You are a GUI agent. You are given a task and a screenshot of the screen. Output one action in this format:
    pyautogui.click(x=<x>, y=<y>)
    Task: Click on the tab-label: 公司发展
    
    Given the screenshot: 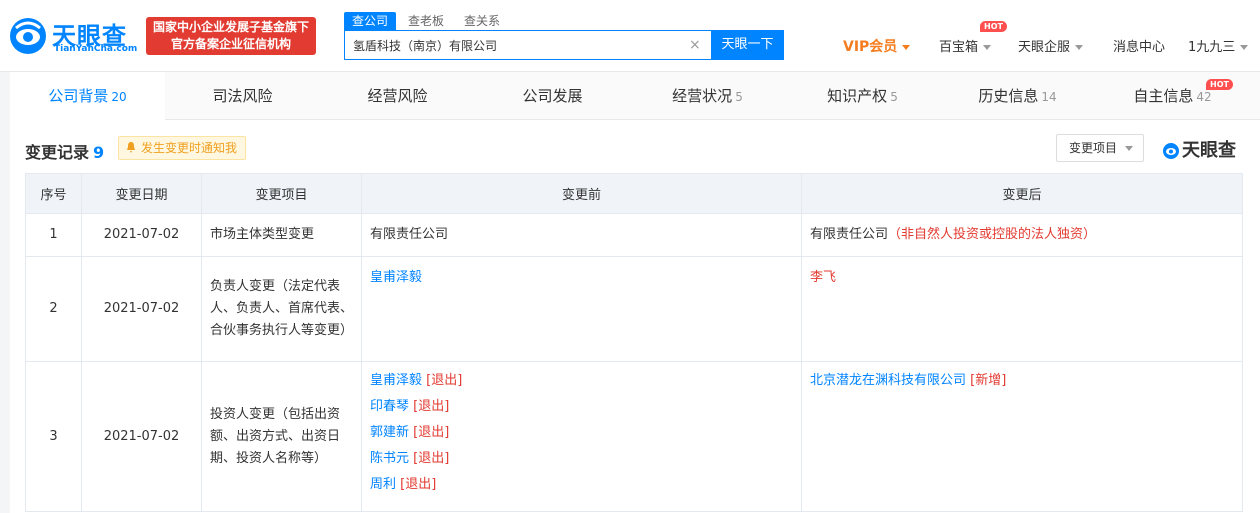 What is the action you would take?
    pyautogui.click(x=552, y=96)
    